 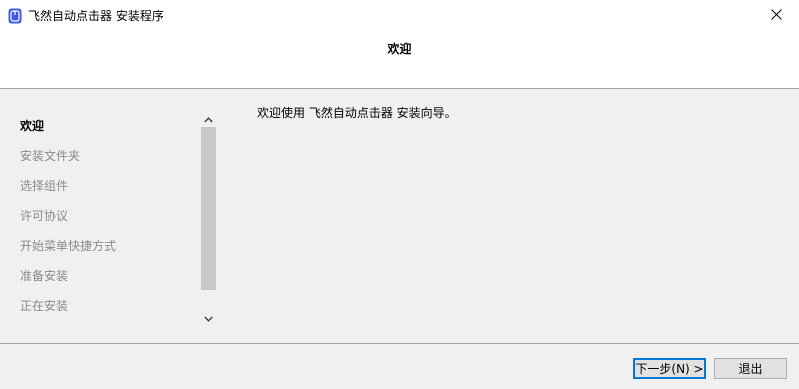 I want to click on chevron-down-icon, so click(x=208, y=318).